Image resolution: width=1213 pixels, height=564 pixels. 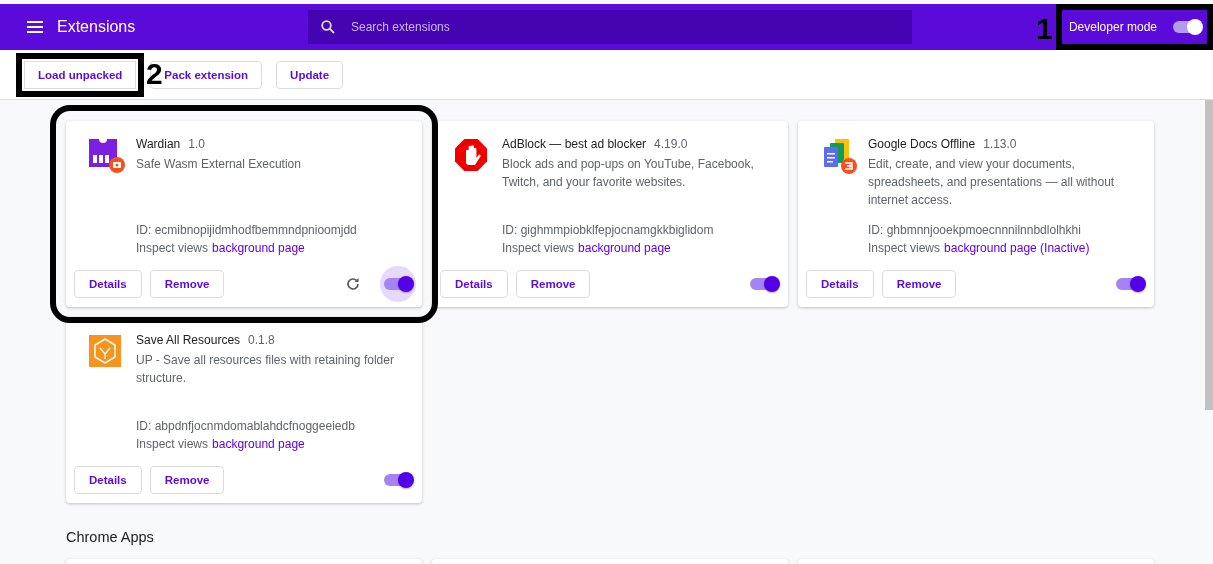 I want to click on search-input: Search extensions, so click(x=551, y=27).